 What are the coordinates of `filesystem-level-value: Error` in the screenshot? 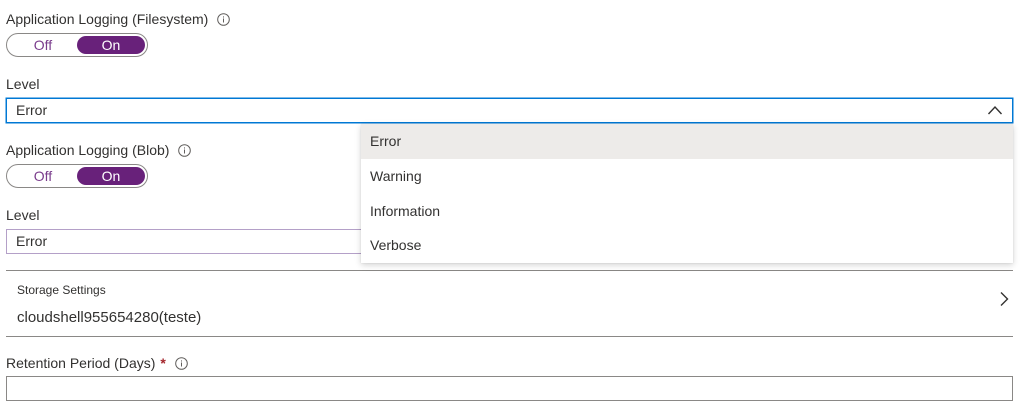 It's located at (32, 110).